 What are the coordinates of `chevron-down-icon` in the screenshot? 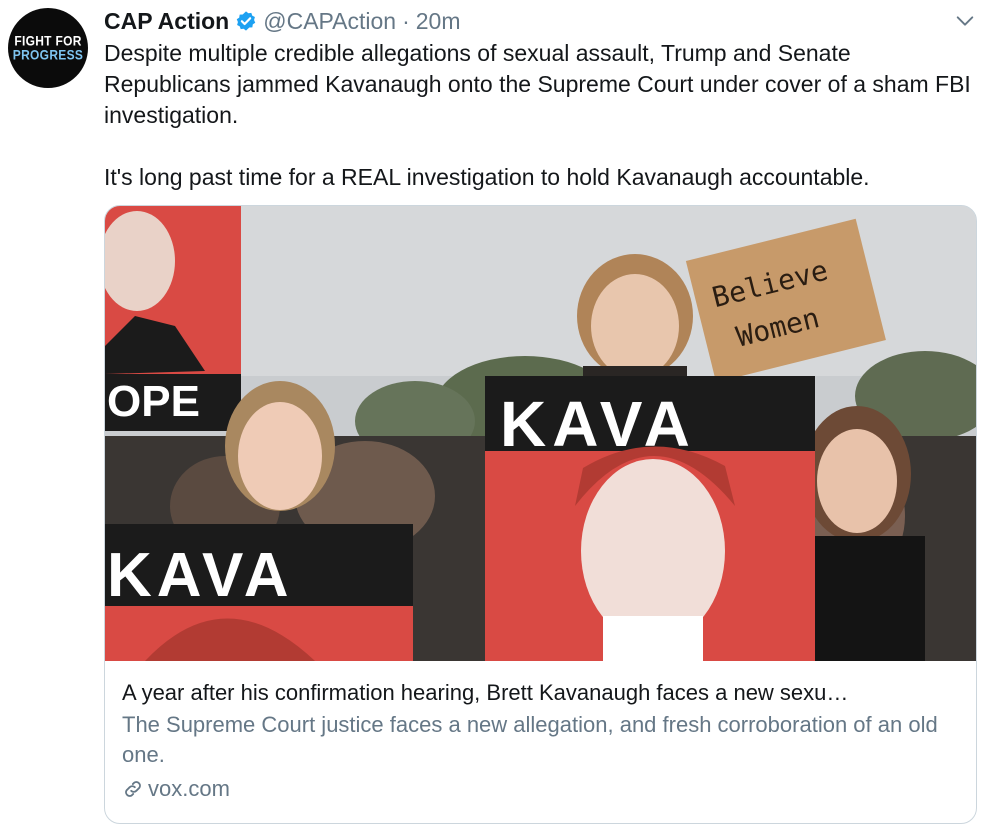 It's located at (965, 21).